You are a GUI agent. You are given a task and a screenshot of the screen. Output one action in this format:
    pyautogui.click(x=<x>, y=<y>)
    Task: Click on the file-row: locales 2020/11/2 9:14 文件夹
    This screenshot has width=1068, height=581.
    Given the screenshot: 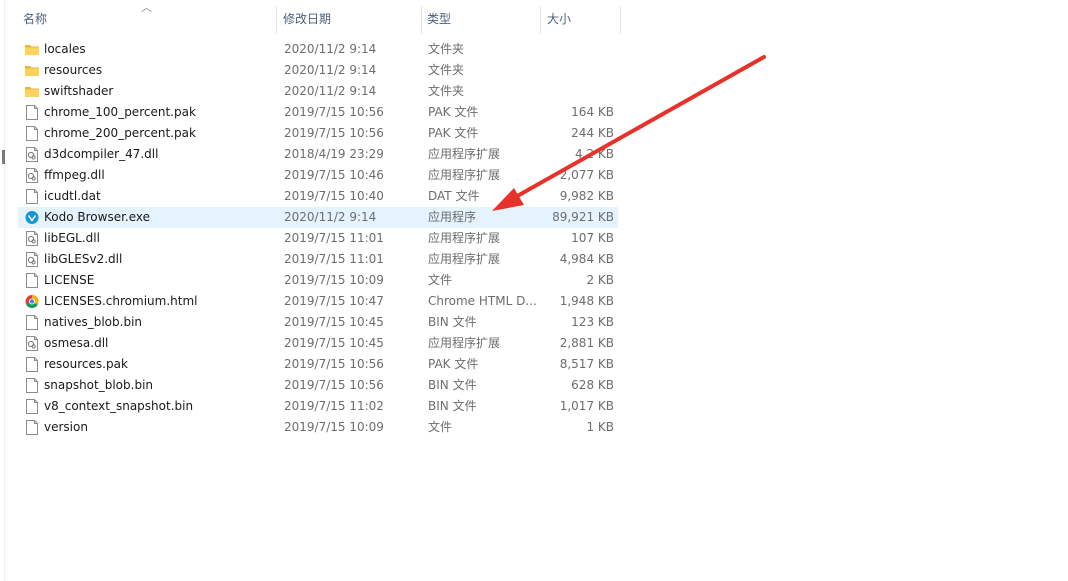 What is the action you would take?
    pyautogui.click(x=318, y=49)
    